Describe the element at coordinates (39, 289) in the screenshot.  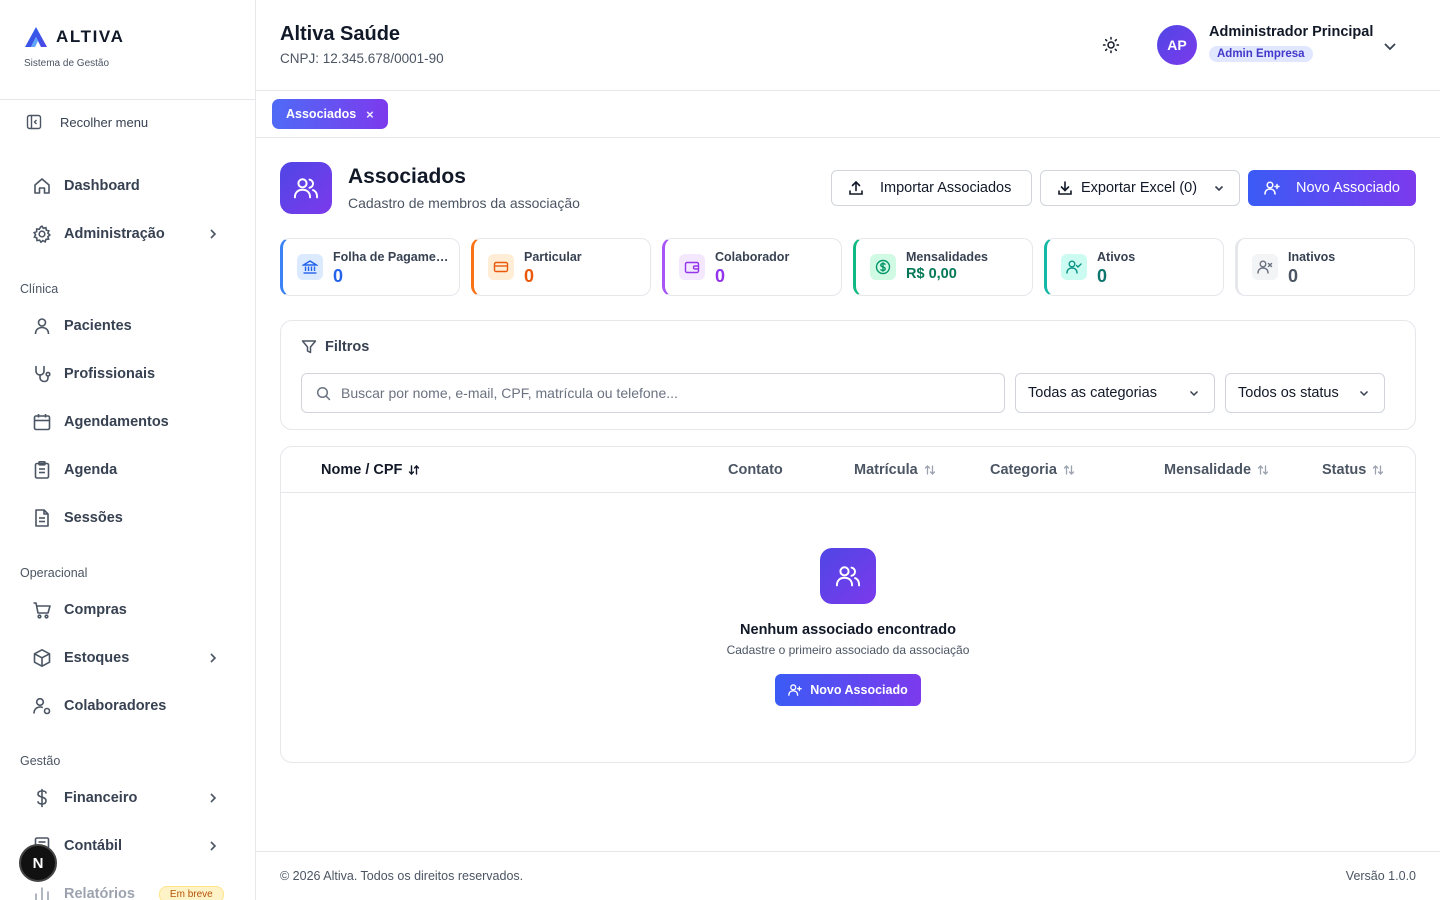
I see `section-label-clinica: Clínica` at that location.